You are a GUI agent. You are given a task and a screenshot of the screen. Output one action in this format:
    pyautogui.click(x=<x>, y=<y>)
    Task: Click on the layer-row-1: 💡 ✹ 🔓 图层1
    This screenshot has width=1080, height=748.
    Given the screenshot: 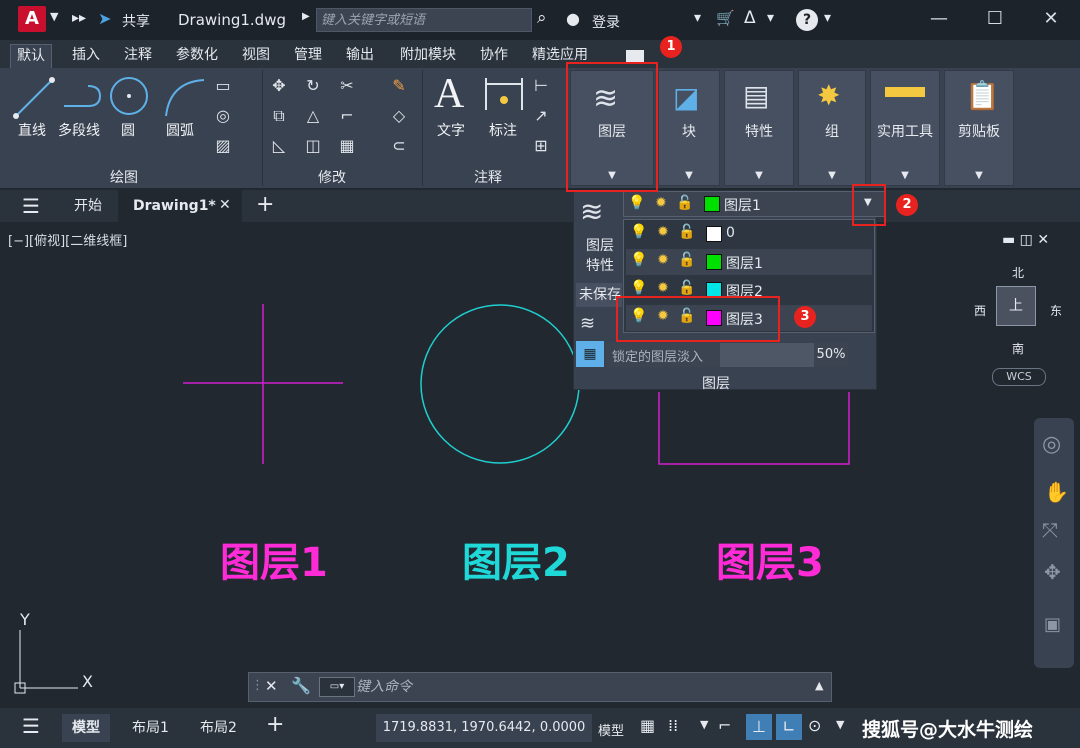 What is the action you would take?
    pyautogui.click(x=749, y=262)
    